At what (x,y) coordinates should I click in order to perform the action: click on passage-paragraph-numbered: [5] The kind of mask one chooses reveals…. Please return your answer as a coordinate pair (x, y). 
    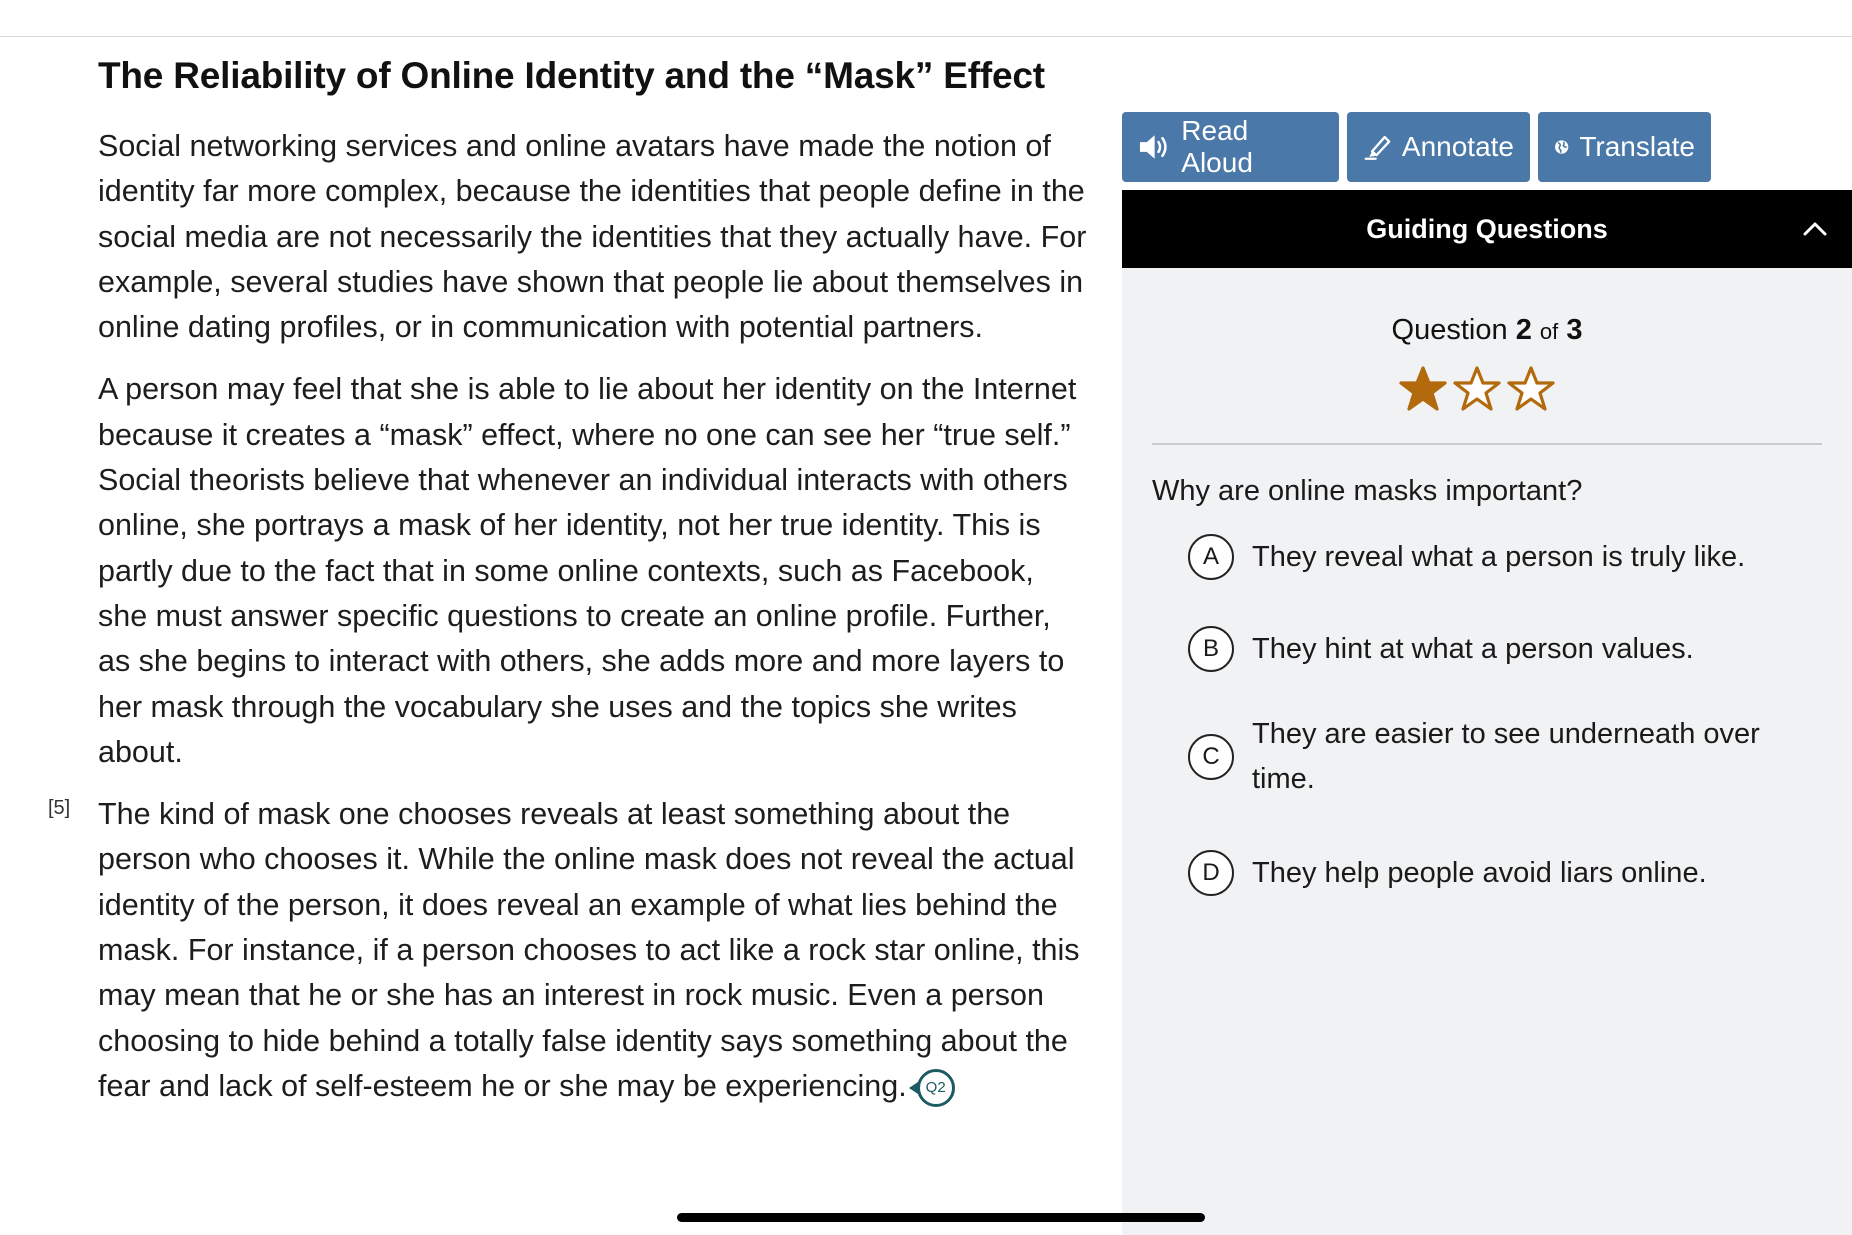
    Looking at the image, I should click on (568, 950).